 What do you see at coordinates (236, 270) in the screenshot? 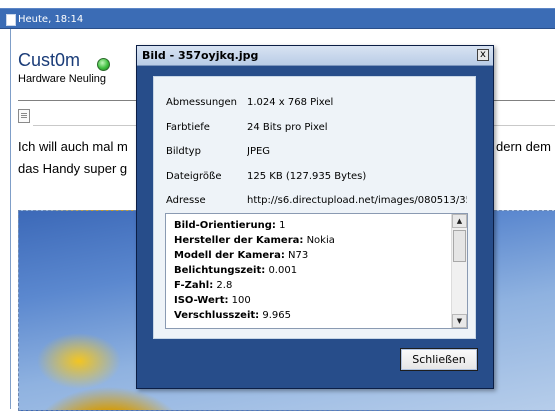
I see `exif-row-exposure-time: Belichtungszeit: 0.001` at bounding box center [236, 270].